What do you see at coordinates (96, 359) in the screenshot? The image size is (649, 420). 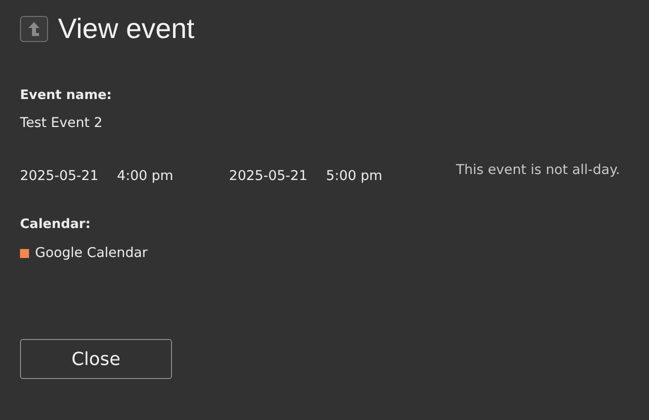 I see `close-button: Close` at bounding box center [96, 359].